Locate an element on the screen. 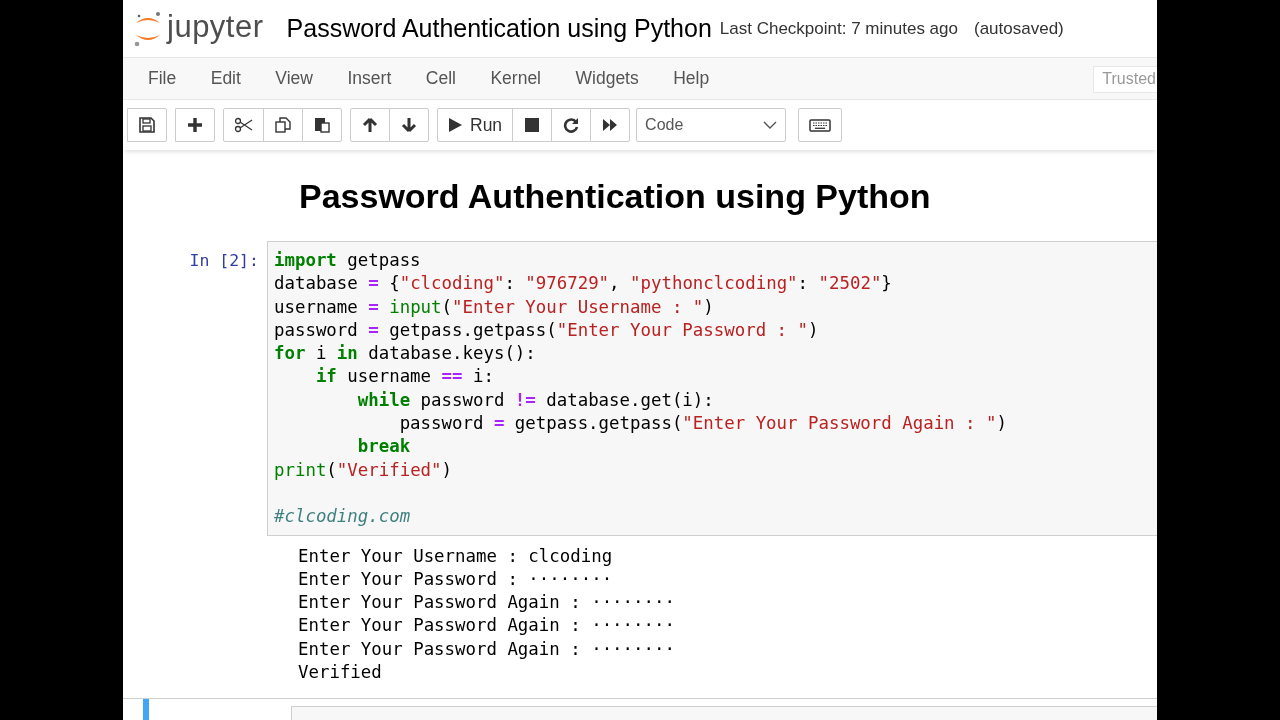 The image size is (1280, 720). arrow-up-icon is located at coordinates (370, 125).